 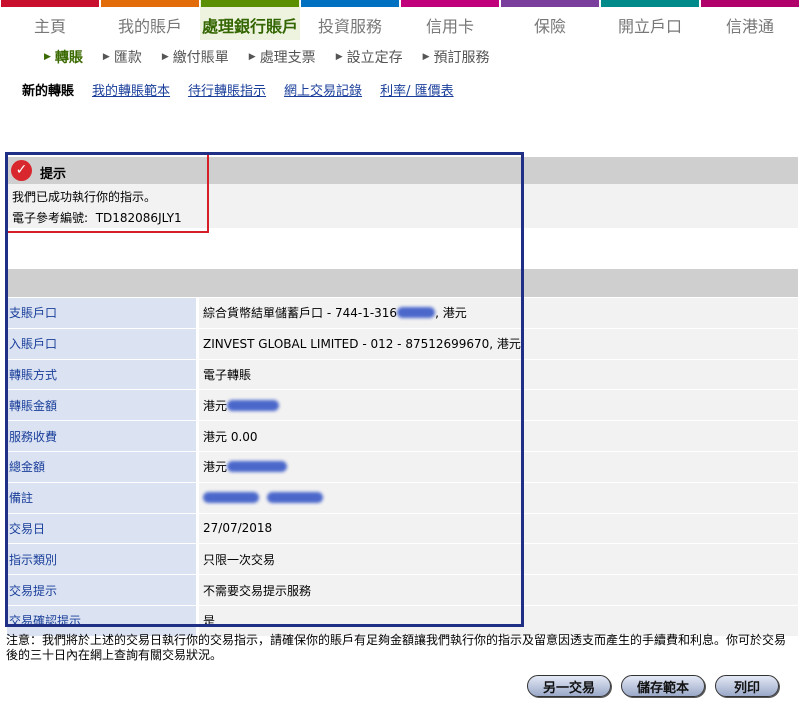 What do you see at coordinates (200, 58) in the screenshot?
I see `sub-nav-label: 繳付賬單` at bounding box center [200, 58].